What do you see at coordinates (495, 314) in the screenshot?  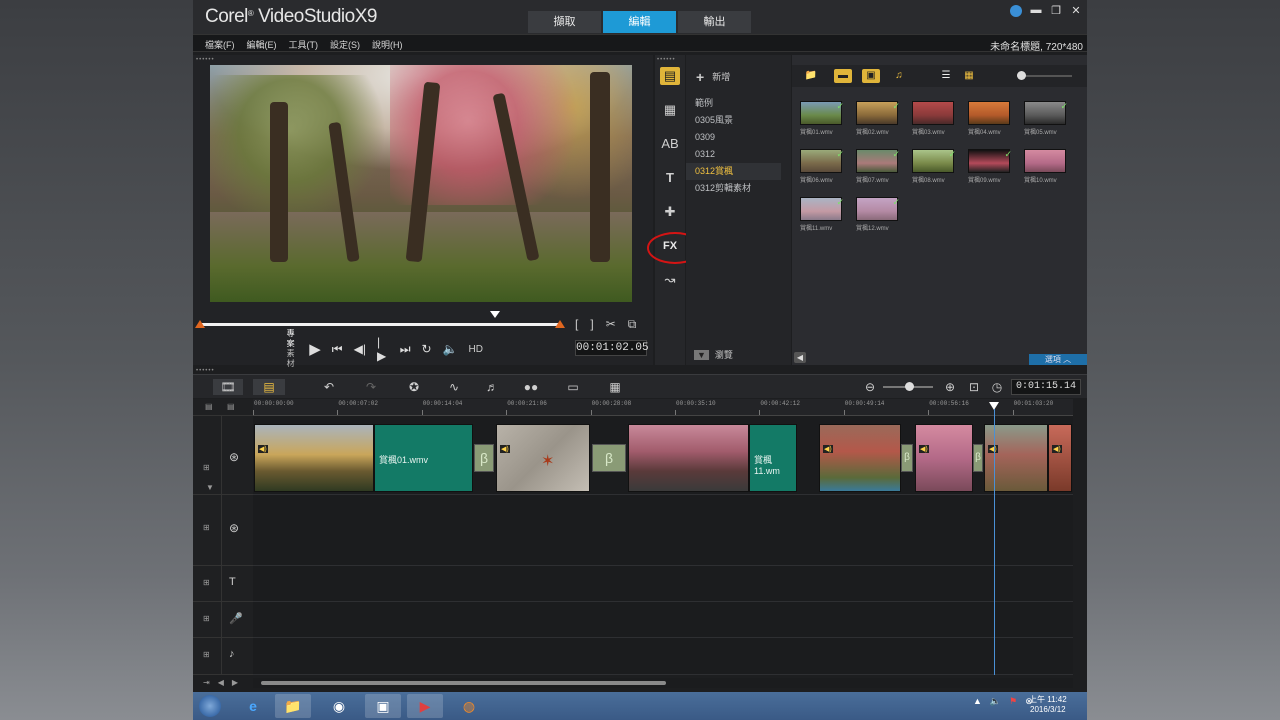 I see `preview-playhead` at bounding box center [495, 314].